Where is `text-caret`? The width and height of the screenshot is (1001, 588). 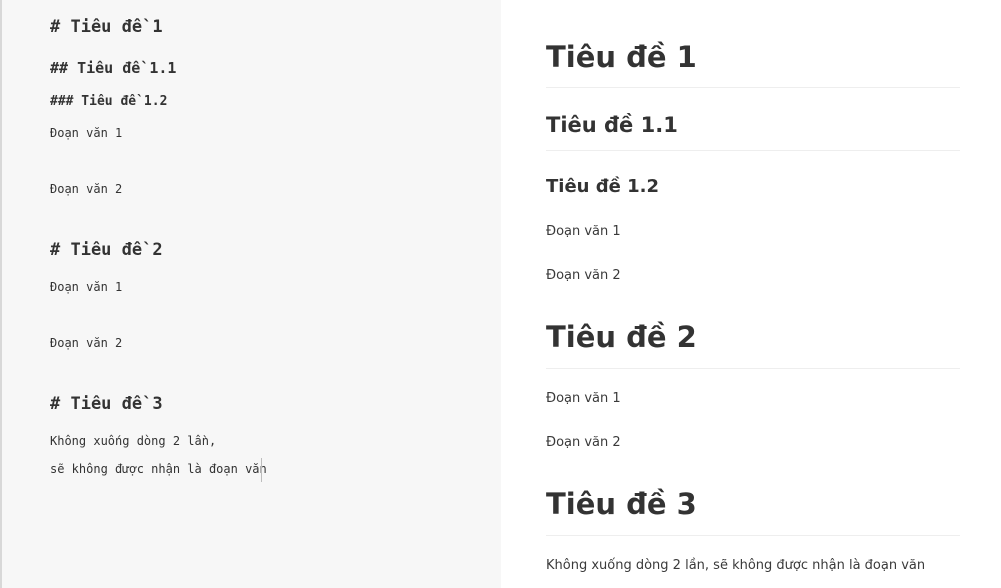
text-caret is located at coordinates (261, 470).